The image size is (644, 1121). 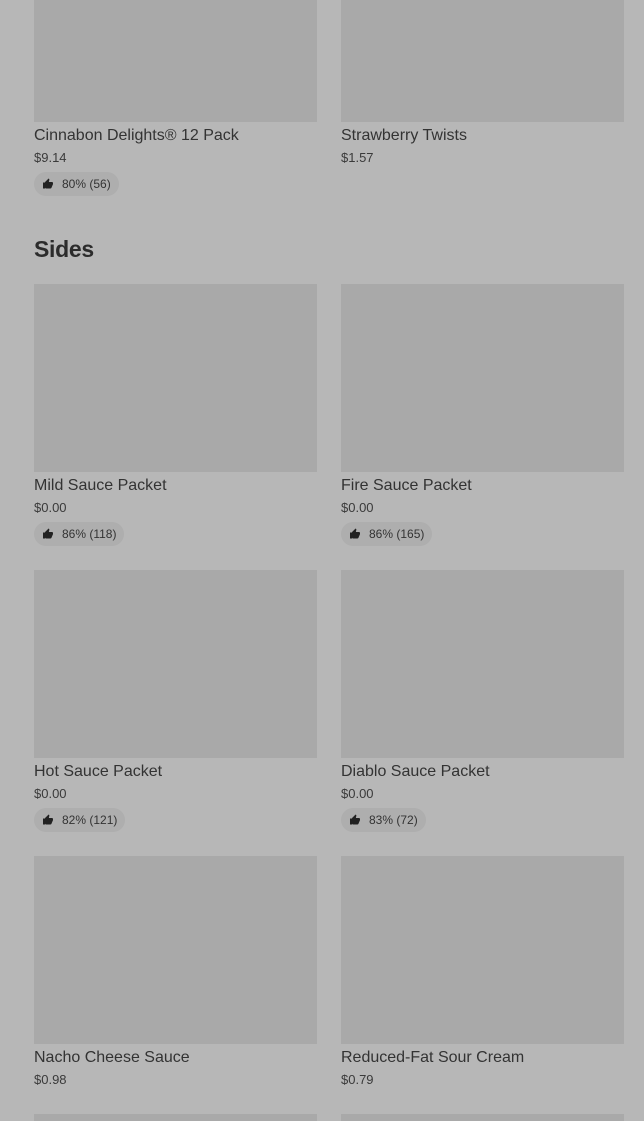 What do you see at coordinates (406, 485) in the screenshot?
I see `item-name: Fire Sauce Packet` at bounding box center [406, 485].